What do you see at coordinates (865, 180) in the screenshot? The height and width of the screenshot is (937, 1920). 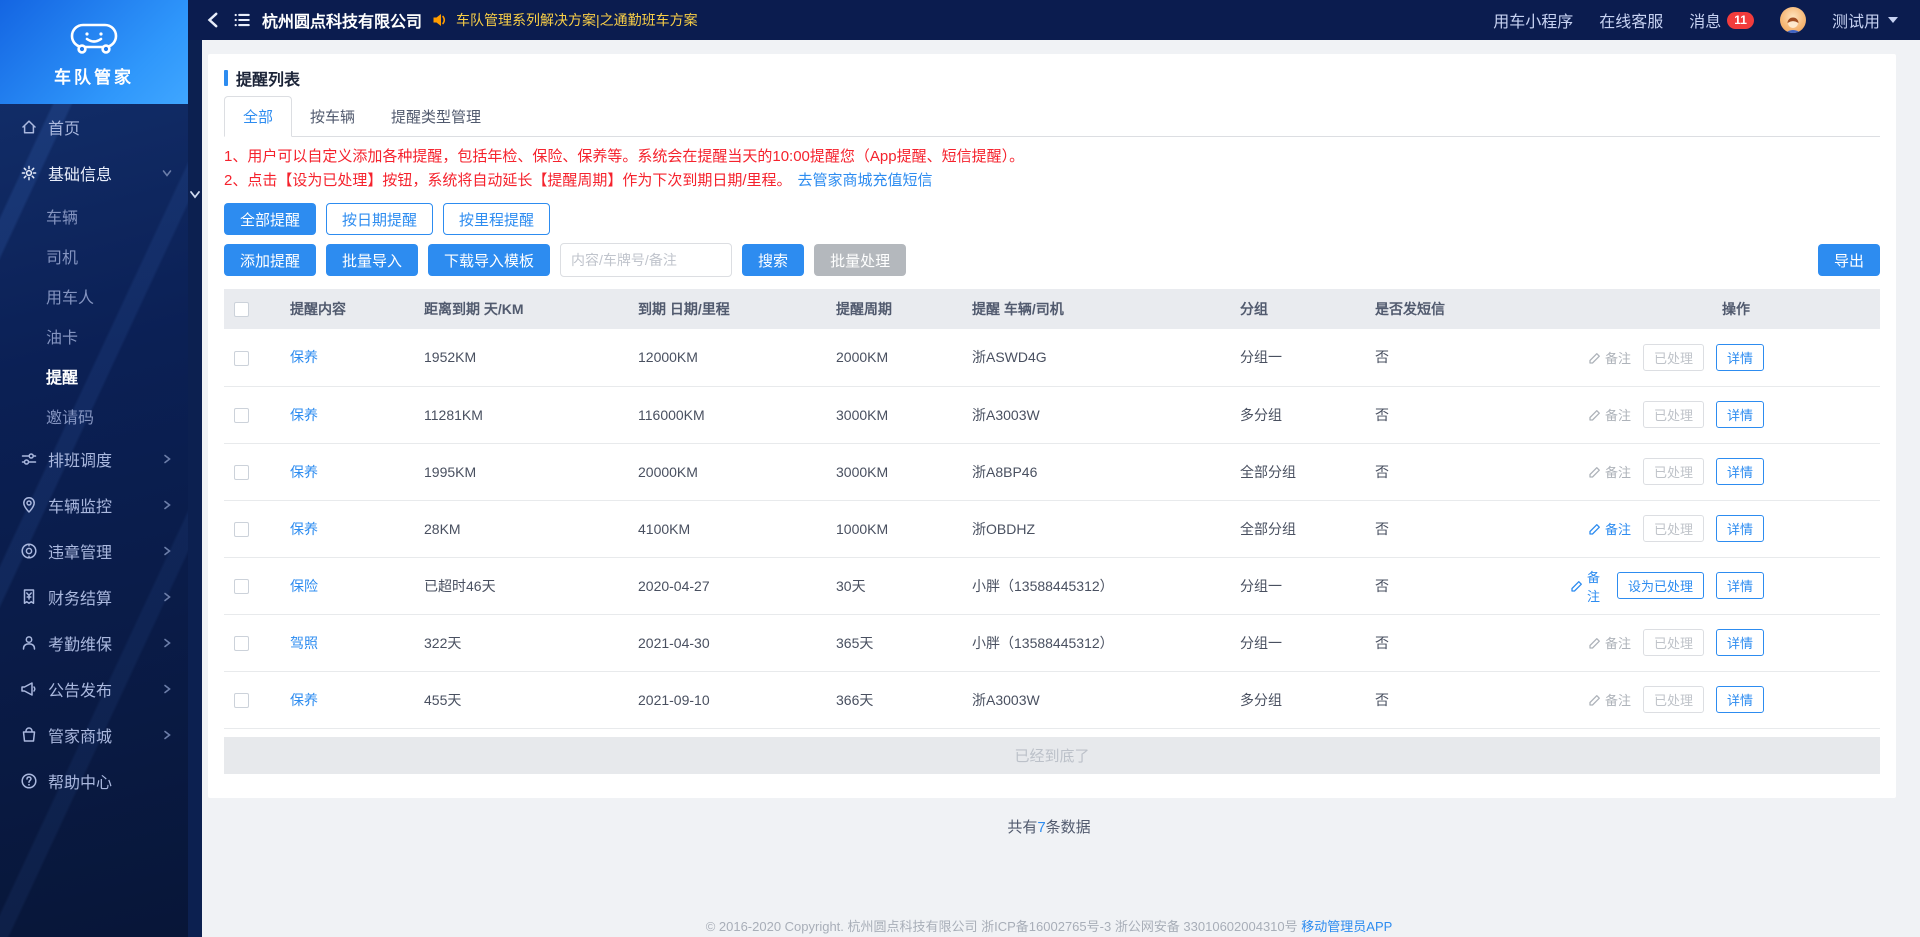 I see `recharge-sms-link: 去管家商城充值短信` at bounding box center [865, 180].